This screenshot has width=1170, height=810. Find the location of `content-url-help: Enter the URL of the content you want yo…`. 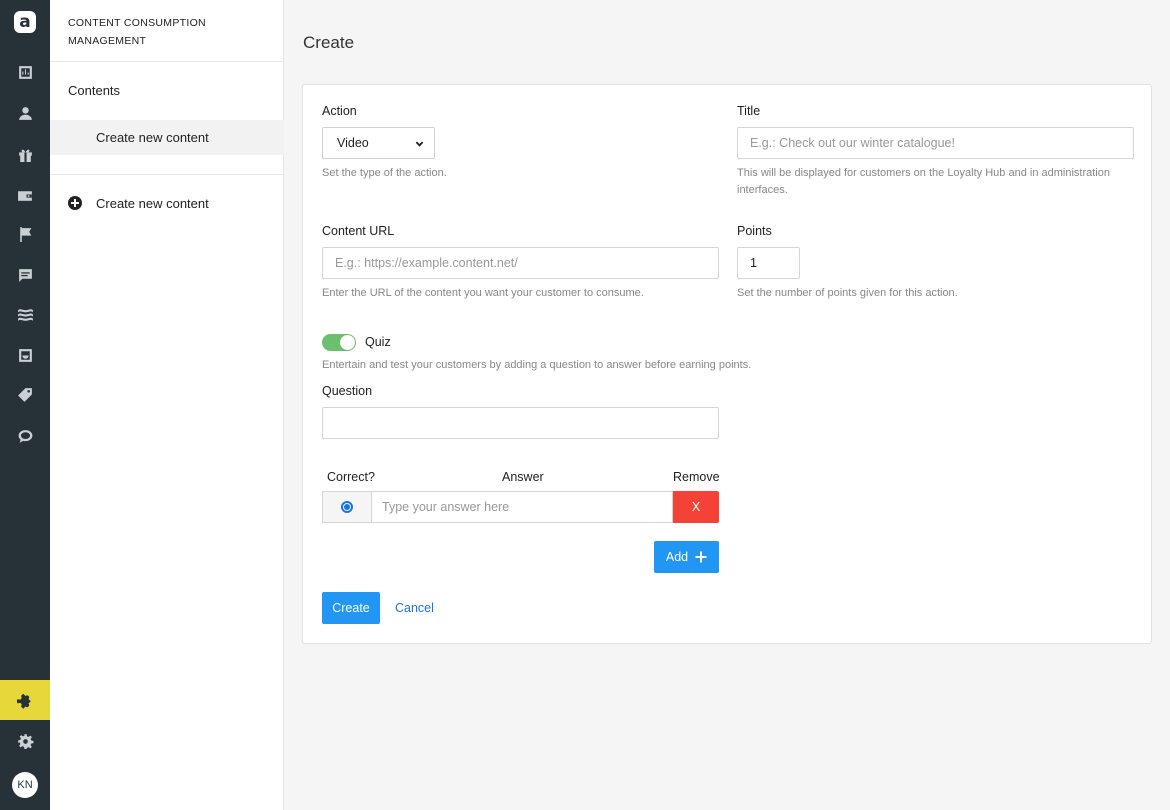

content-url-help: Enter the URL of the content you want yo… is located at coordinates (483, 293).